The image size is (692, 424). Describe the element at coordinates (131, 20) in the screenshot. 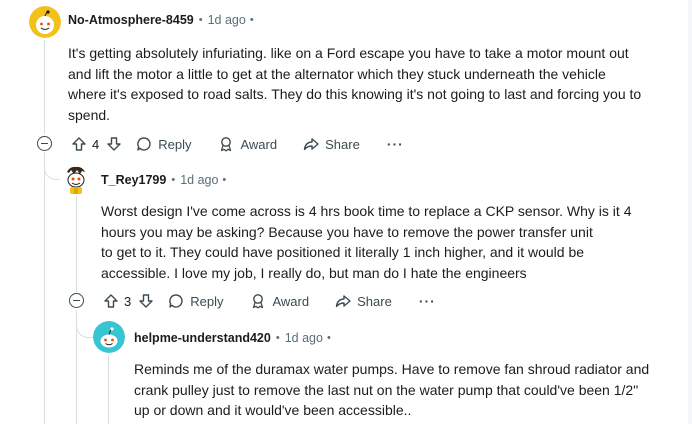

I see `username: No-Atmosphere-8459` at that location.